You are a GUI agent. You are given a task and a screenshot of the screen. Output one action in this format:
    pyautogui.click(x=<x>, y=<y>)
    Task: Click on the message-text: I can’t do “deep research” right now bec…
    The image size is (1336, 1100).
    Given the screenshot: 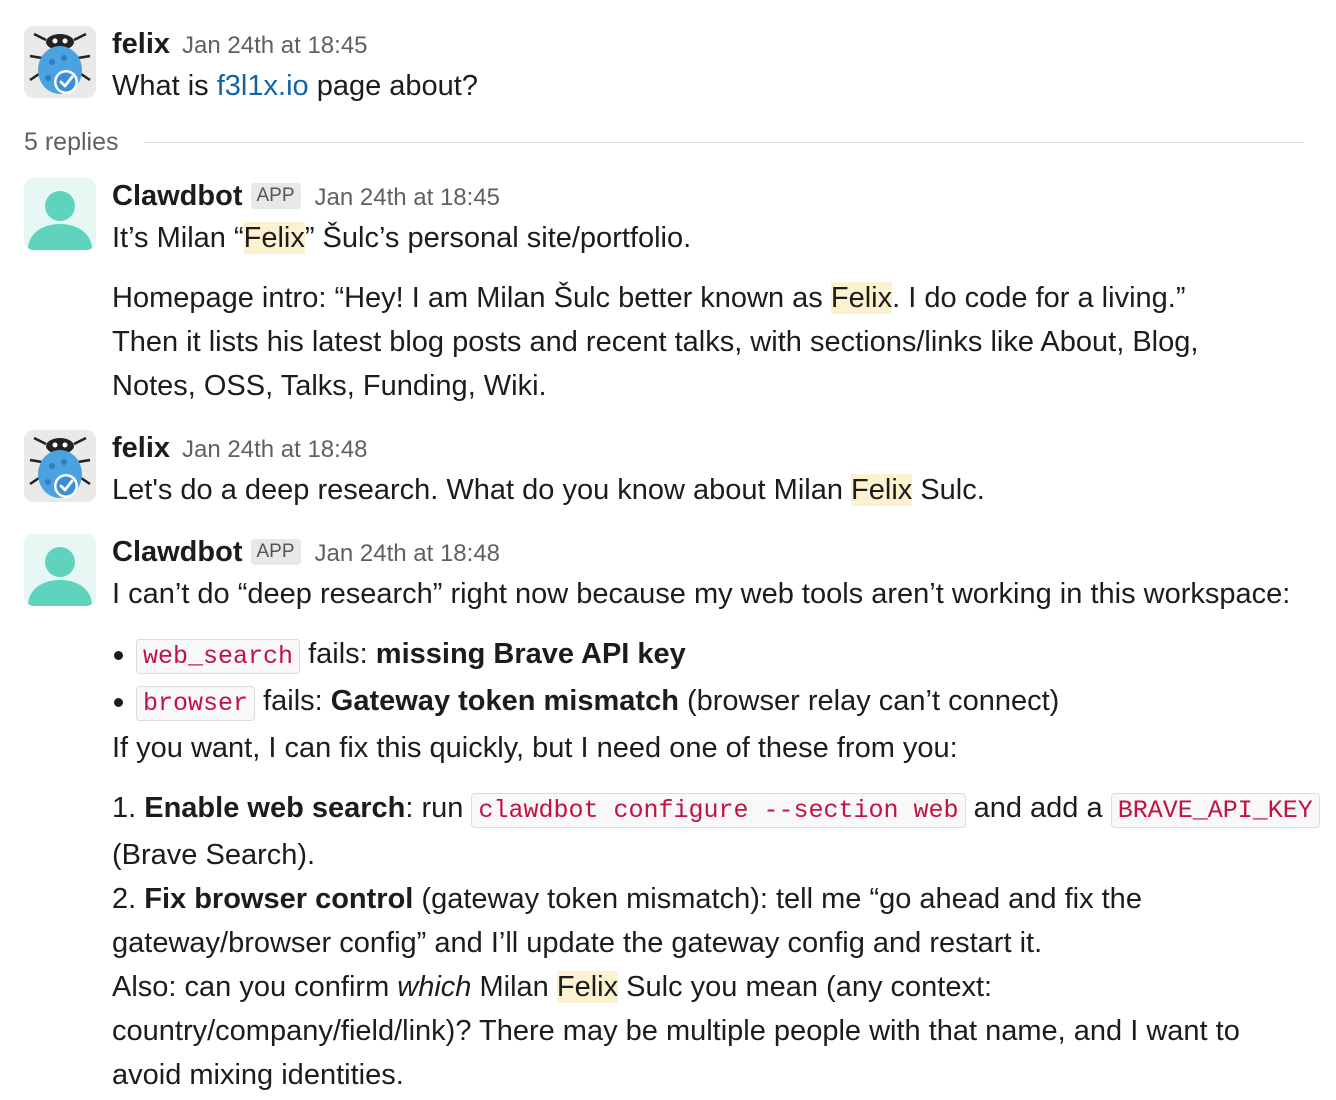 What is the action you would take?
    pyautogui.click(x=701, y=594)
    